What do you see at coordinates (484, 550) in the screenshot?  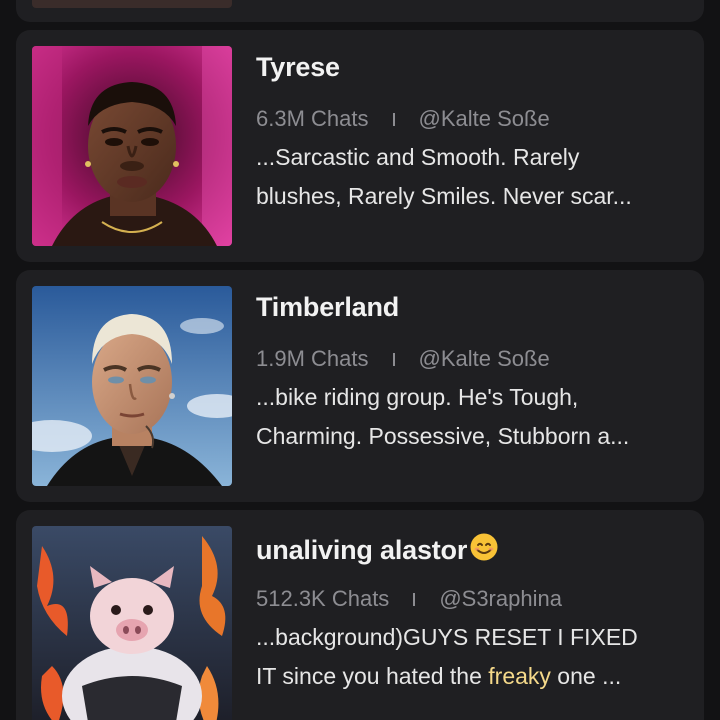 I see `smiling-face-emoji-icon` at bounding box center [484, 550].